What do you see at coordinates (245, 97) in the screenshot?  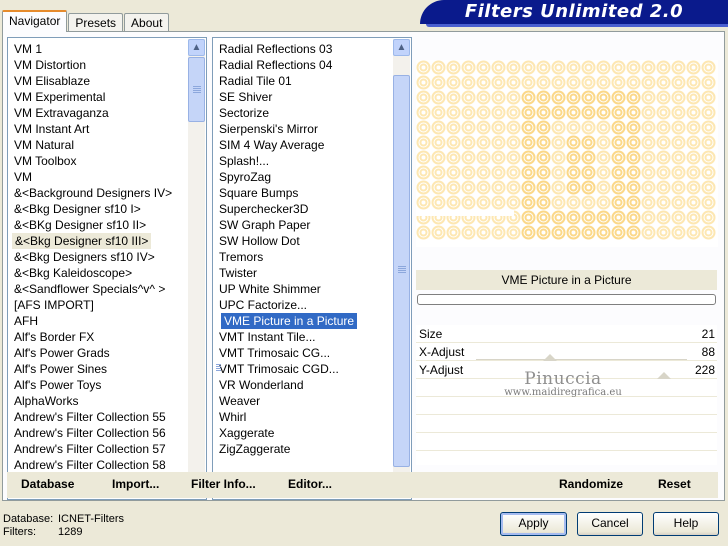 I see `filter-item: SE Shiver` at bounding box center [245, 97].